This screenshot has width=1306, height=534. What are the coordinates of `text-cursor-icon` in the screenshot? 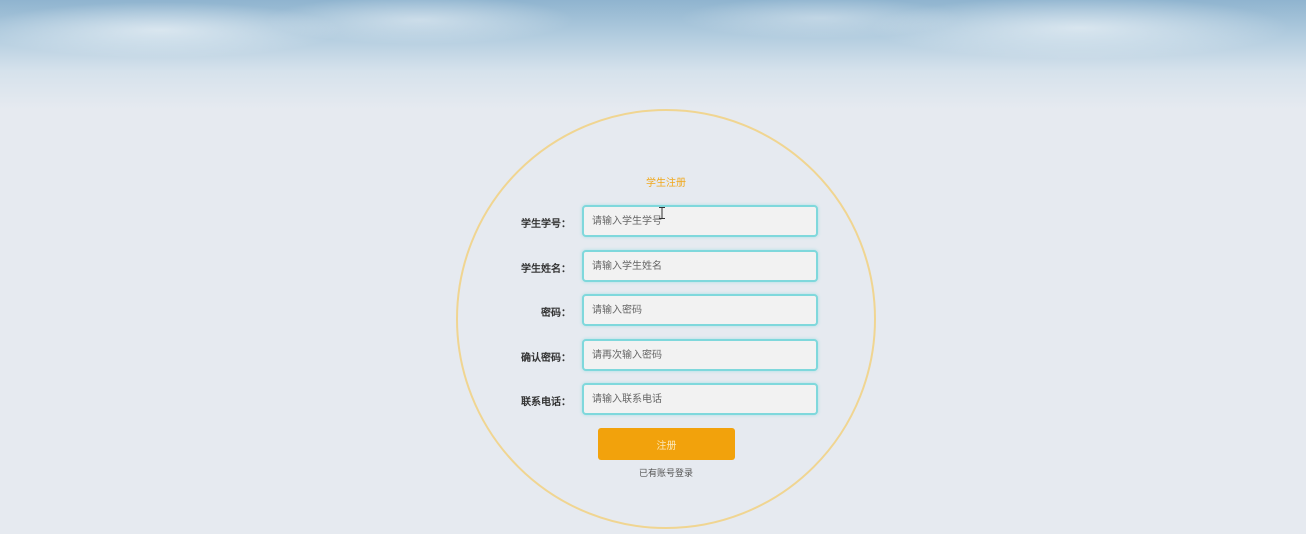 It's located at (662, 213).